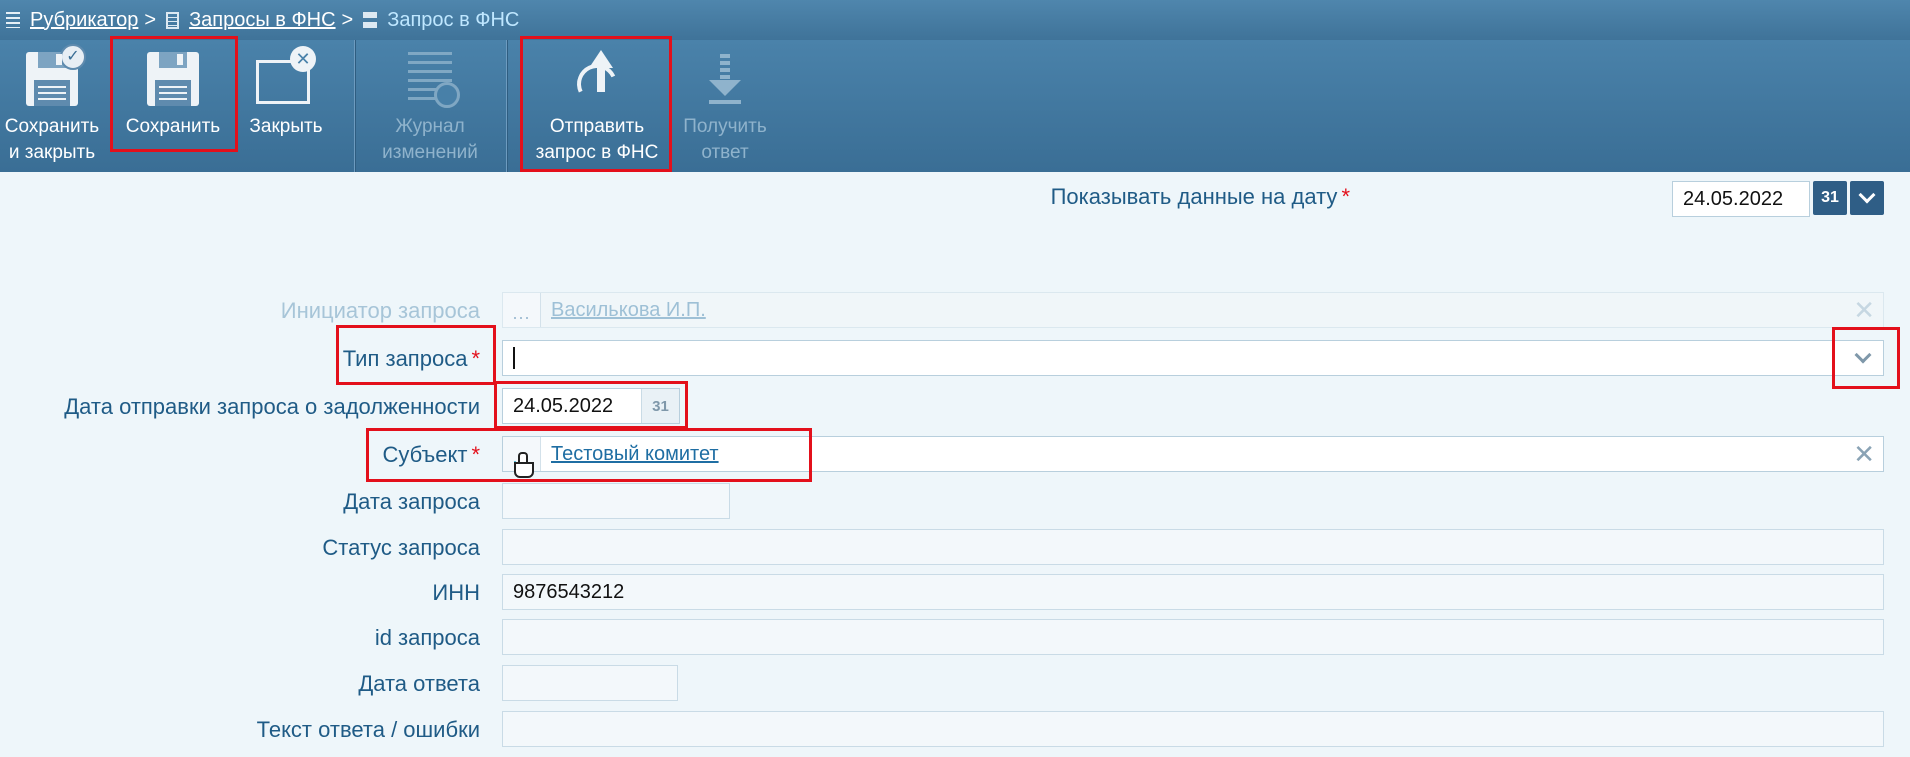 The height and width of the screenshot is (757, 1910). Describe the element at coordinates (524, 465) in the screenshot. I see `hand-cursor-icon` at that location.